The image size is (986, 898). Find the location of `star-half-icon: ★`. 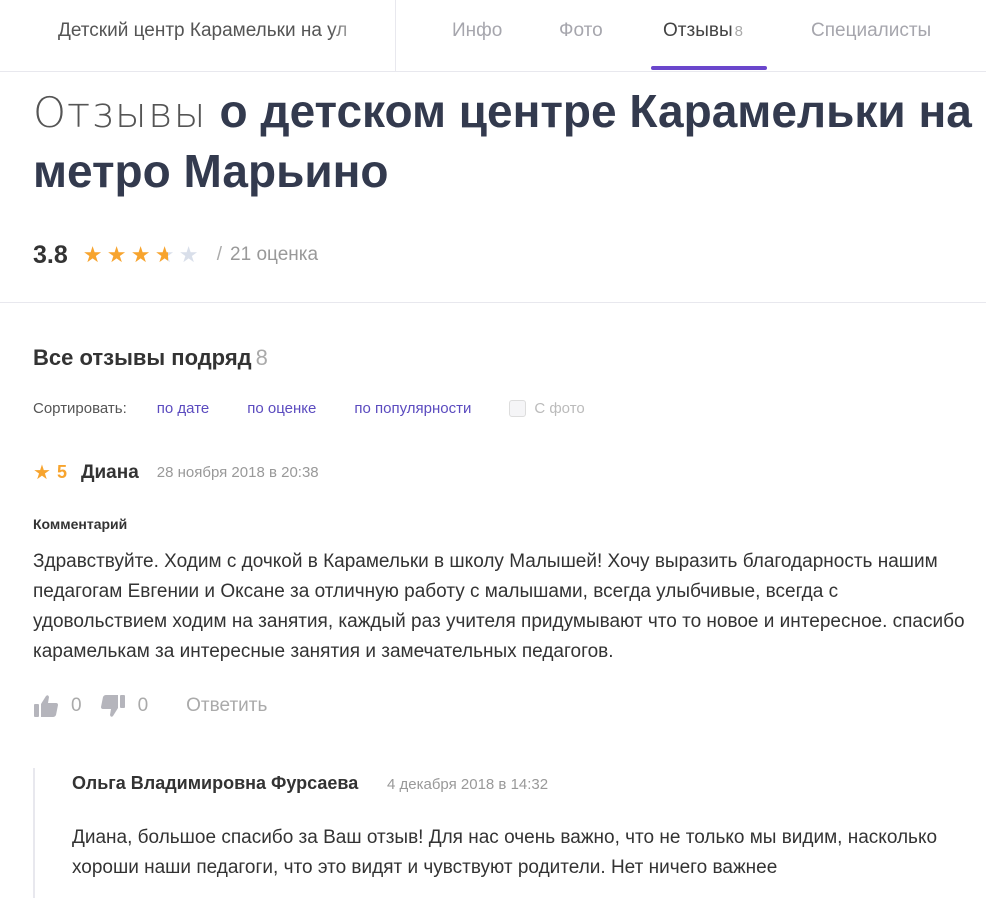

star-half-icon: ★ is located at coordinates (167, 255).